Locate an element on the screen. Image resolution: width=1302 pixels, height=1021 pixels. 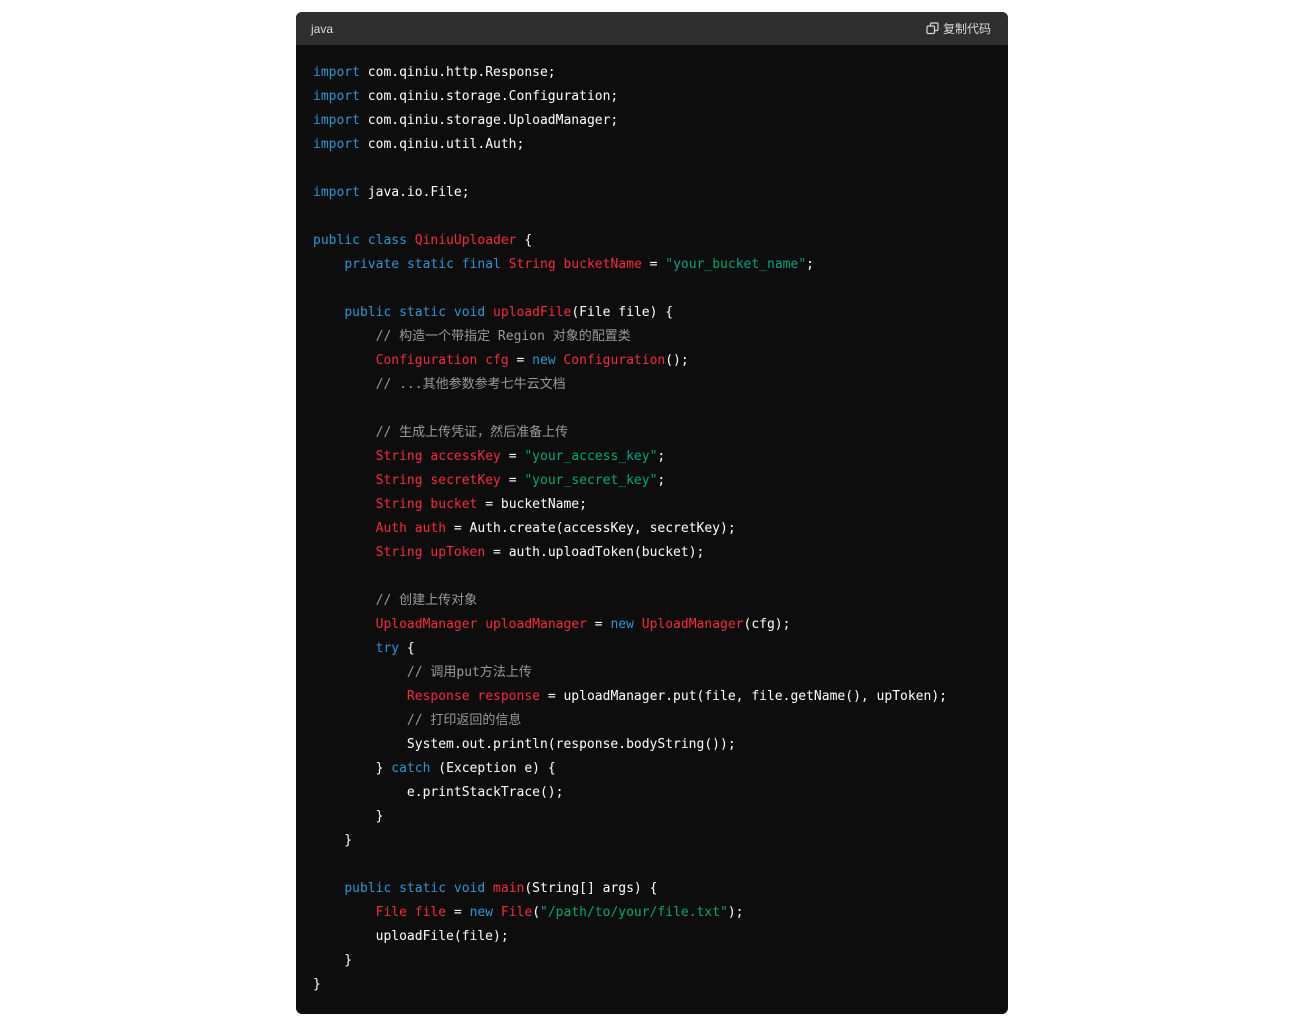
code-text: java.io.File; is located at coordinates (414, 192).